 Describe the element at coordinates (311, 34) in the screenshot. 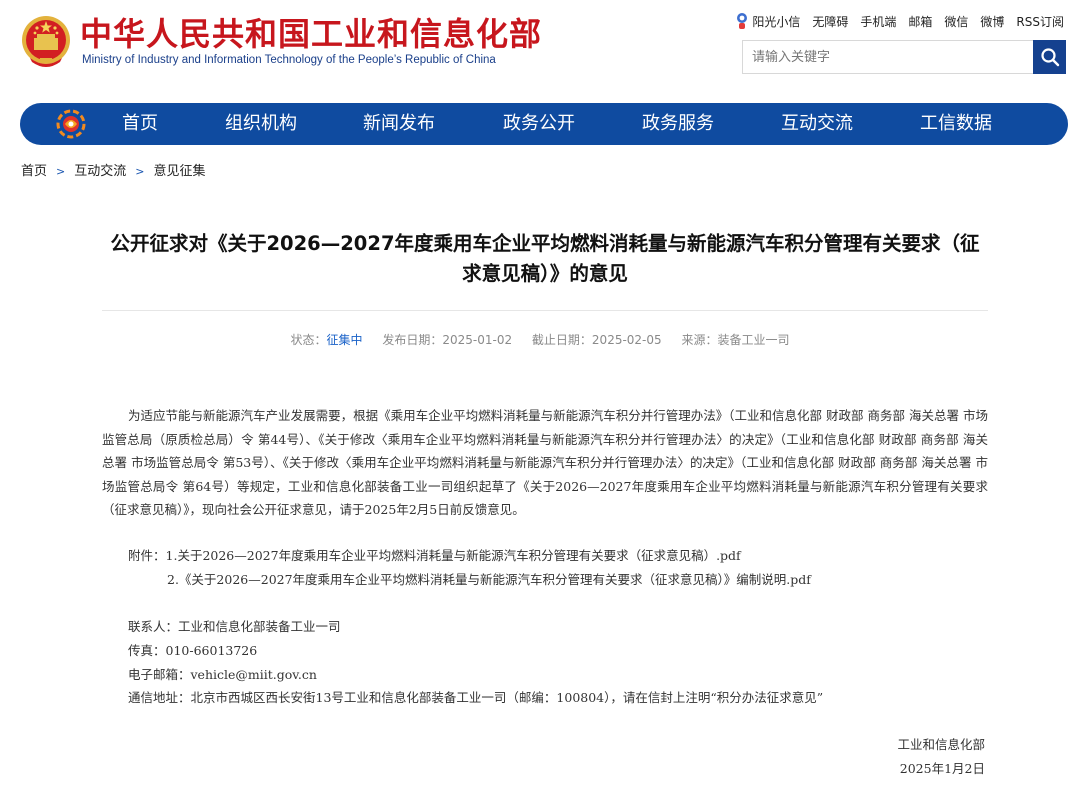

I see `site-title-cn: 中华人民共和国工业和信息化部` at that location.